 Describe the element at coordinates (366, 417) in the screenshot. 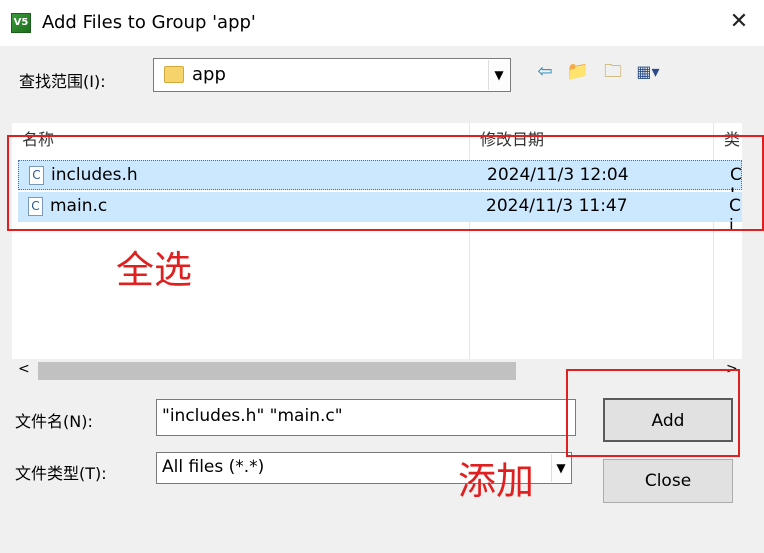

I see `file-name-input: "includes.h" "main.c"` at that location.